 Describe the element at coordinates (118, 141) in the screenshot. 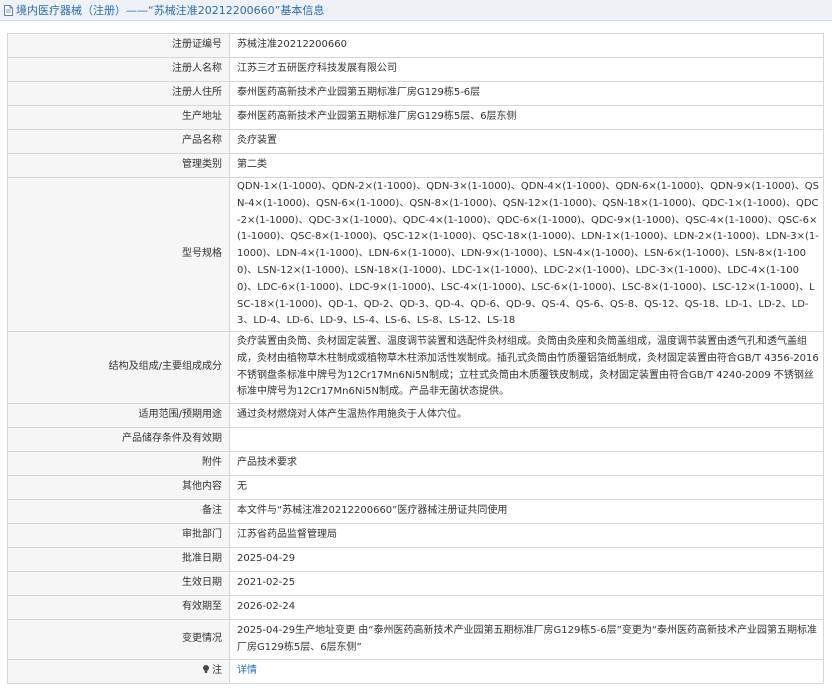

I see `label-product-name: 产品名称` at that location.